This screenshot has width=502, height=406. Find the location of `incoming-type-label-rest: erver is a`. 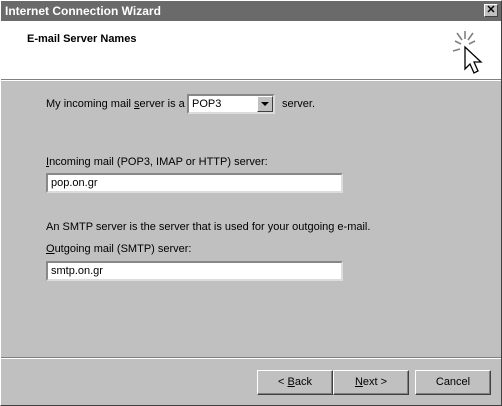

incoming-type-label-rest: erver is a is located at coordinates (162, 104).